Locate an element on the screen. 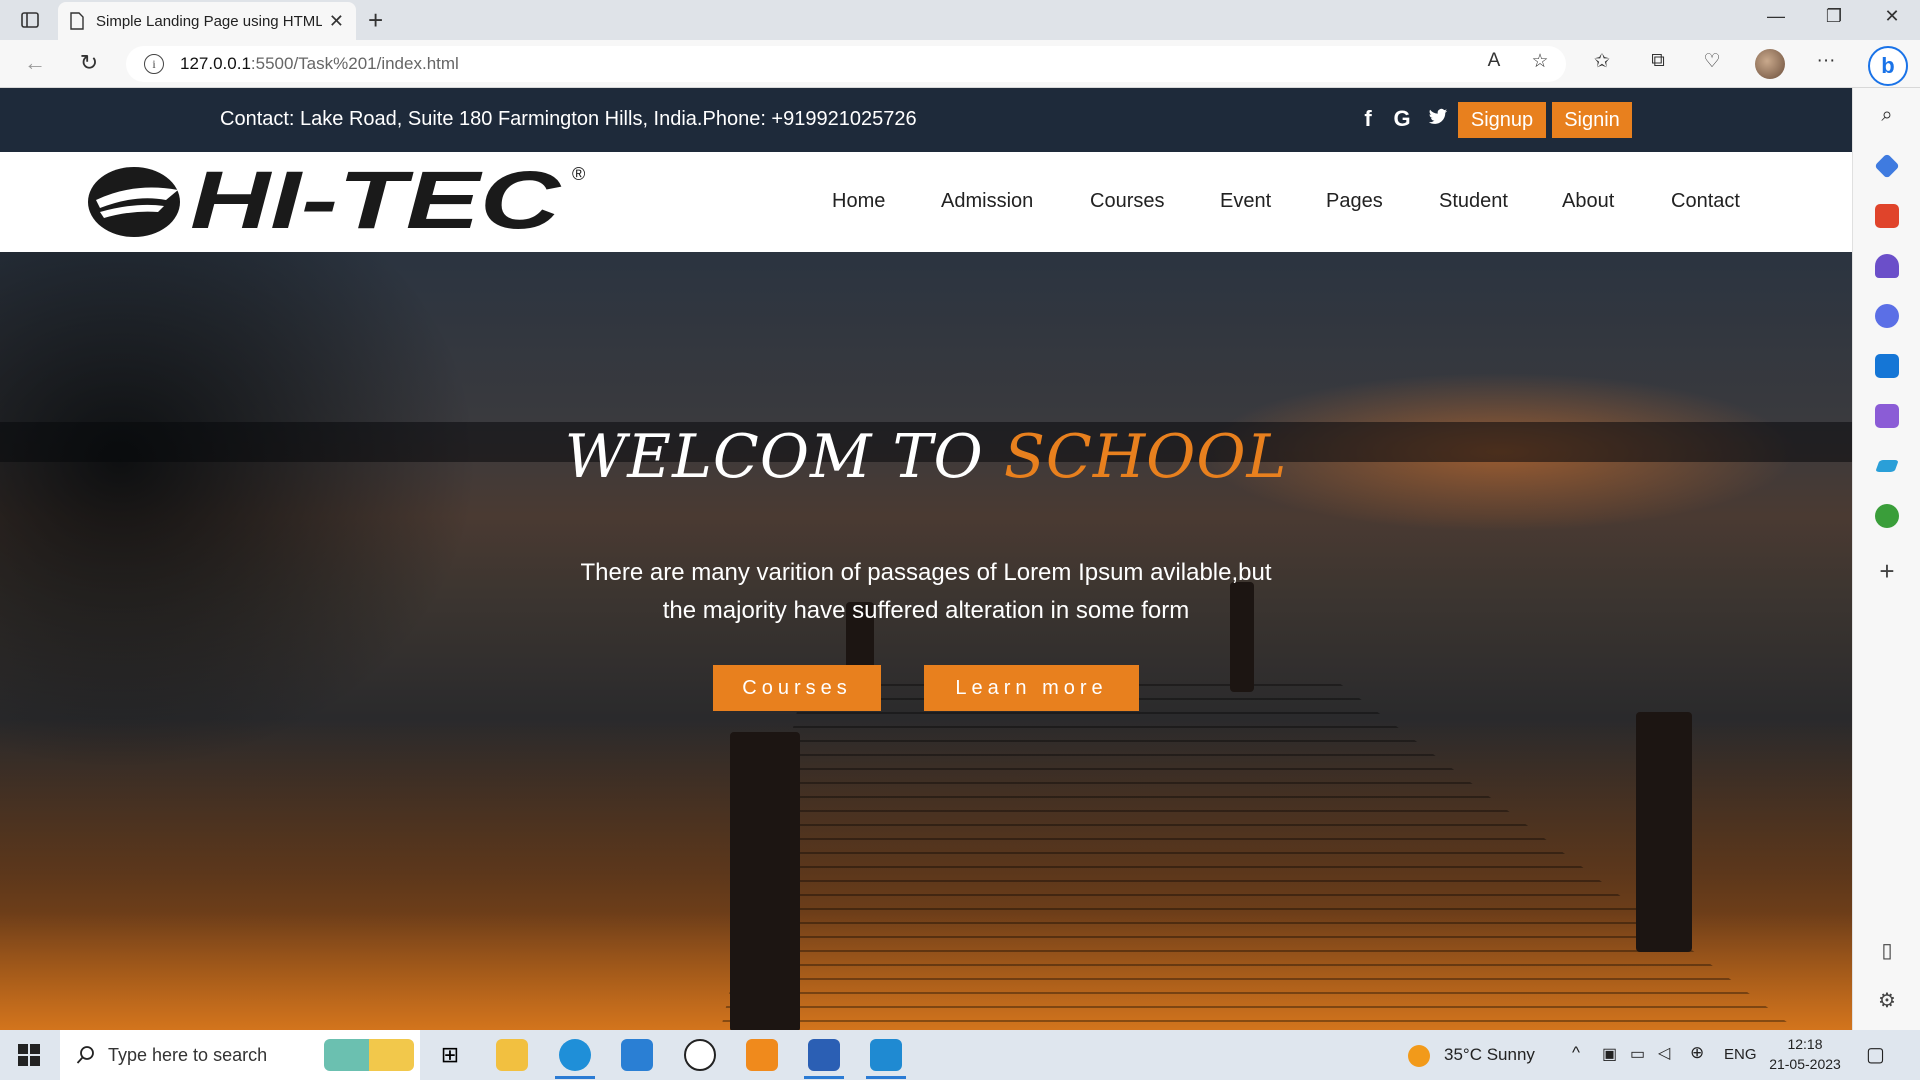 Image resolution: width=1920 pixels, height=1080 pixels. facebook-icon: f is located at coordinates (1368, 119).